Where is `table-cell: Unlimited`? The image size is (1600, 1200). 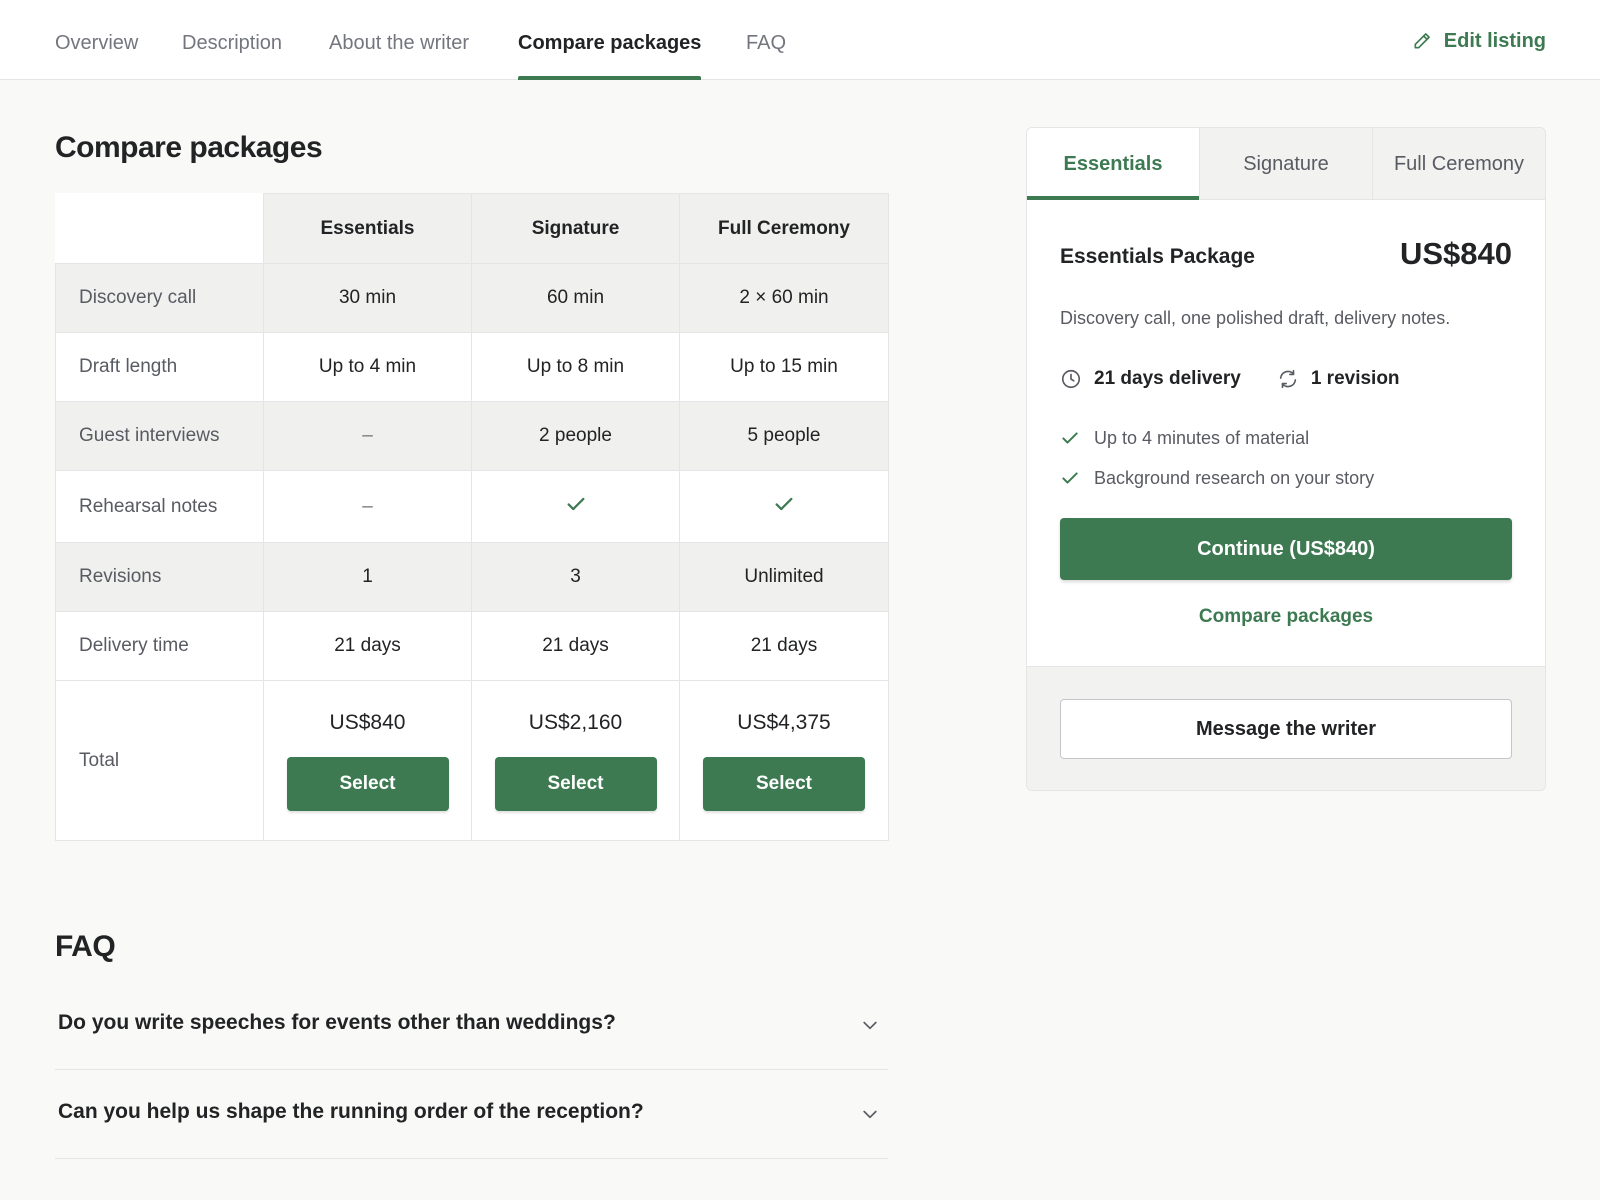 table-cell: Unlimited is located at coordinates (784, 577).